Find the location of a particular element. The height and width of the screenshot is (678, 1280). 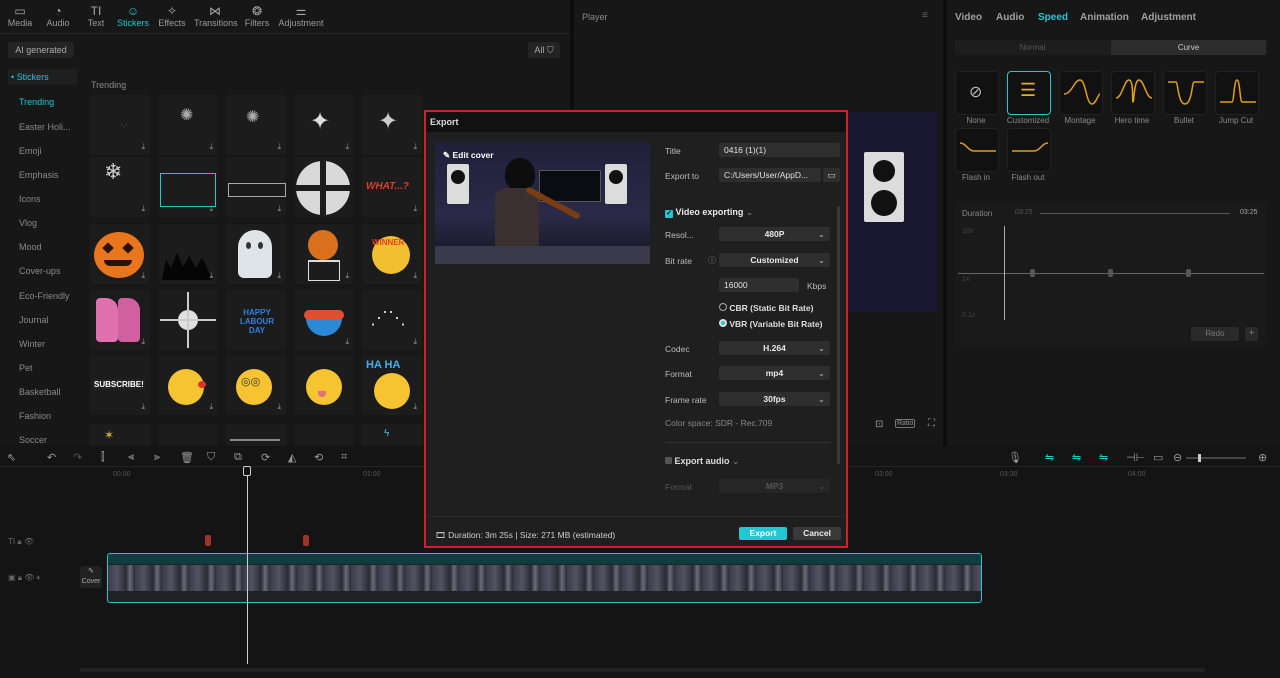

codec-select: H.264 ⌄ is located at coordinates (774, 348).